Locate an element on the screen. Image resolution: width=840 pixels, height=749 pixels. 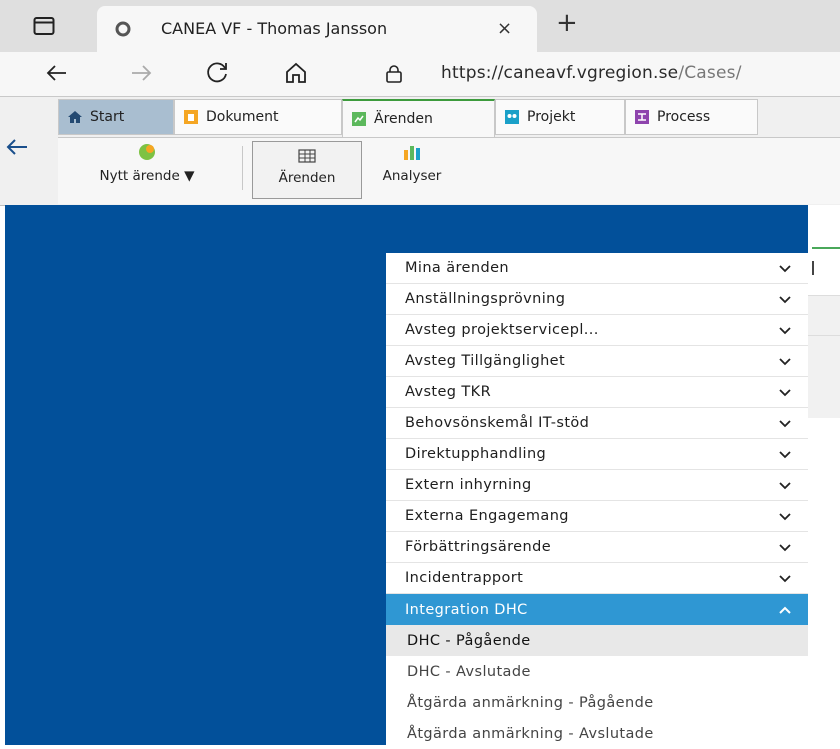
new-case-icon is located at coordinates (147, 152).